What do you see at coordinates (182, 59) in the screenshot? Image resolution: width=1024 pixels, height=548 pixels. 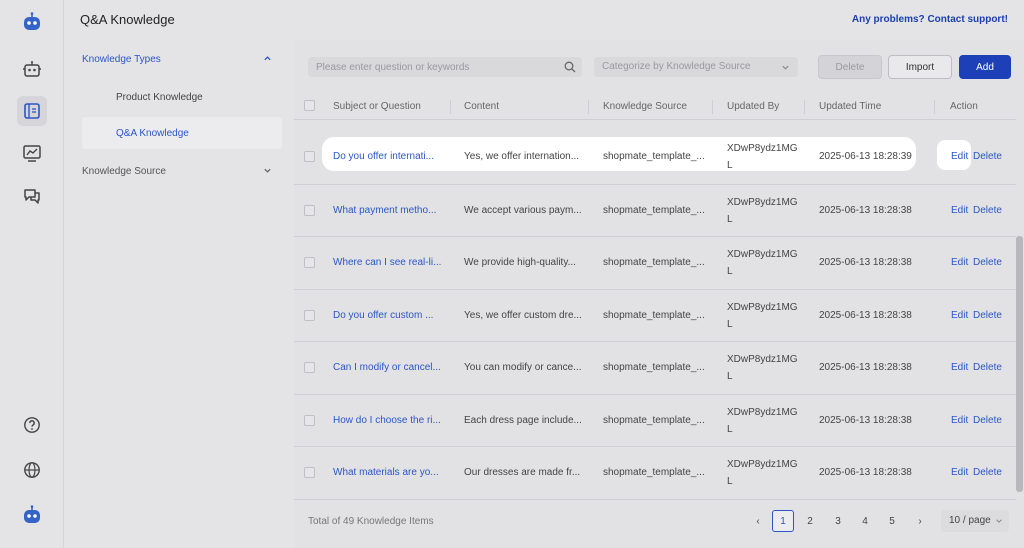 I see `nav-group-knowledge-types: Knowledge Types` at bounding box center [182, 59].